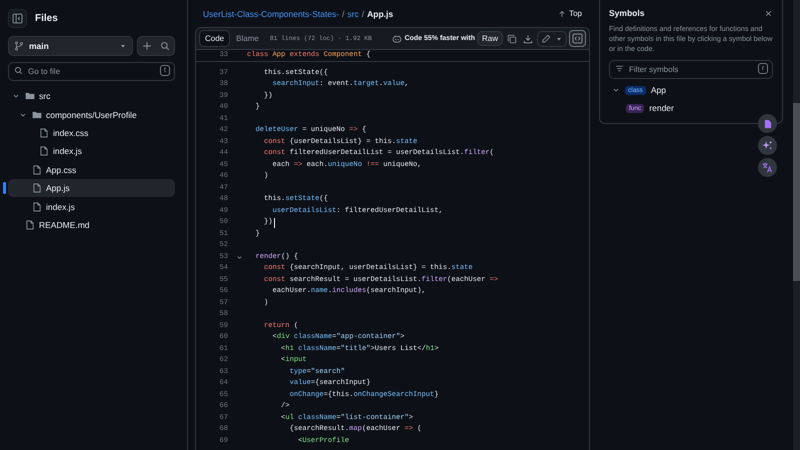 This screenshot has height=450, width=800. What do you see at coordinates (353, 13) in the screenshot?
I see `breadcrumb-link: src` at bounding box center [353, 13].